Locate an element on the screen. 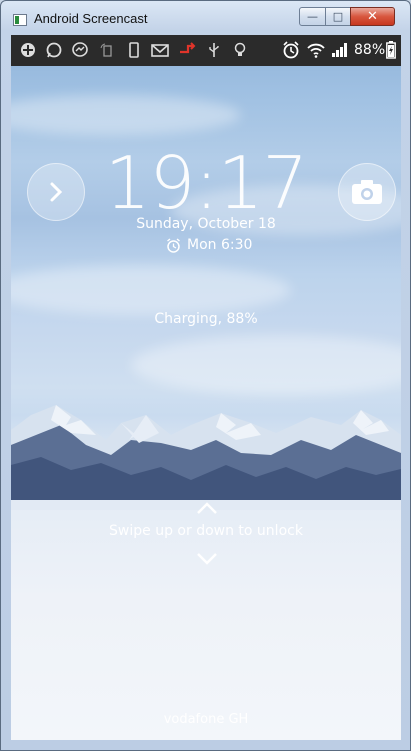 The width and height of the screenshot is (411, 751). close-button: ✕ is located at coordinates (372, 16).